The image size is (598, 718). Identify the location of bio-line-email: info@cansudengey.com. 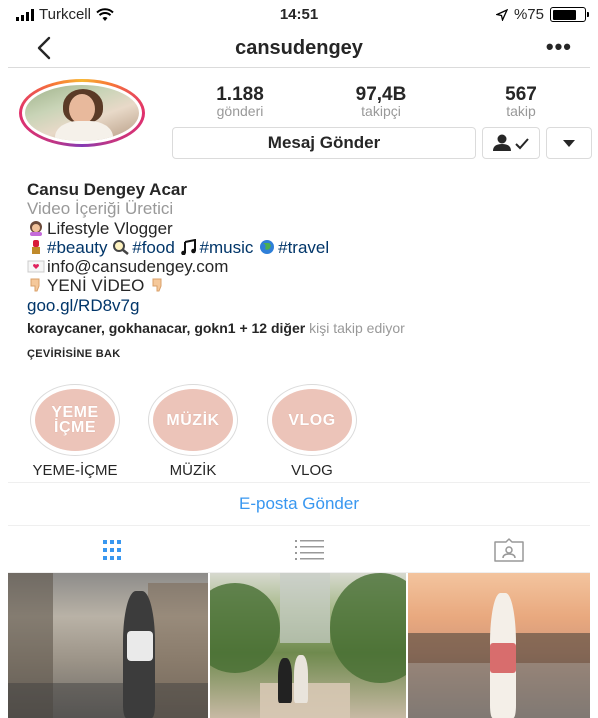
(307, 266).